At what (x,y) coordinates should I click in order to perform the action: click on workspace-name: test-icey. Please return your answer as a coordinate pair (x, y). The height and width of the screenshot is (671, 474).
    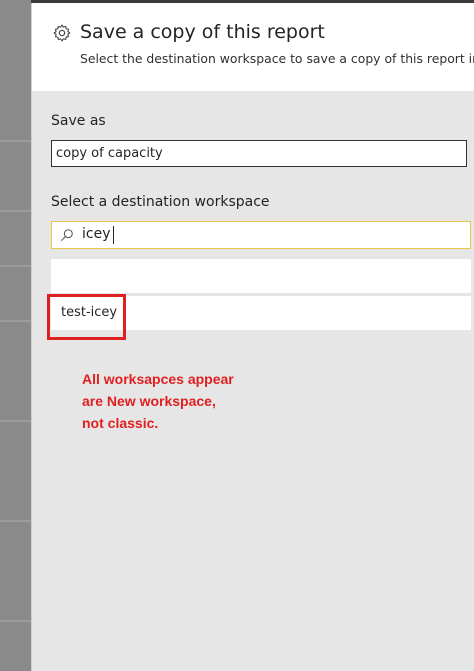
    Looking at the image, I should click on (89, 312).